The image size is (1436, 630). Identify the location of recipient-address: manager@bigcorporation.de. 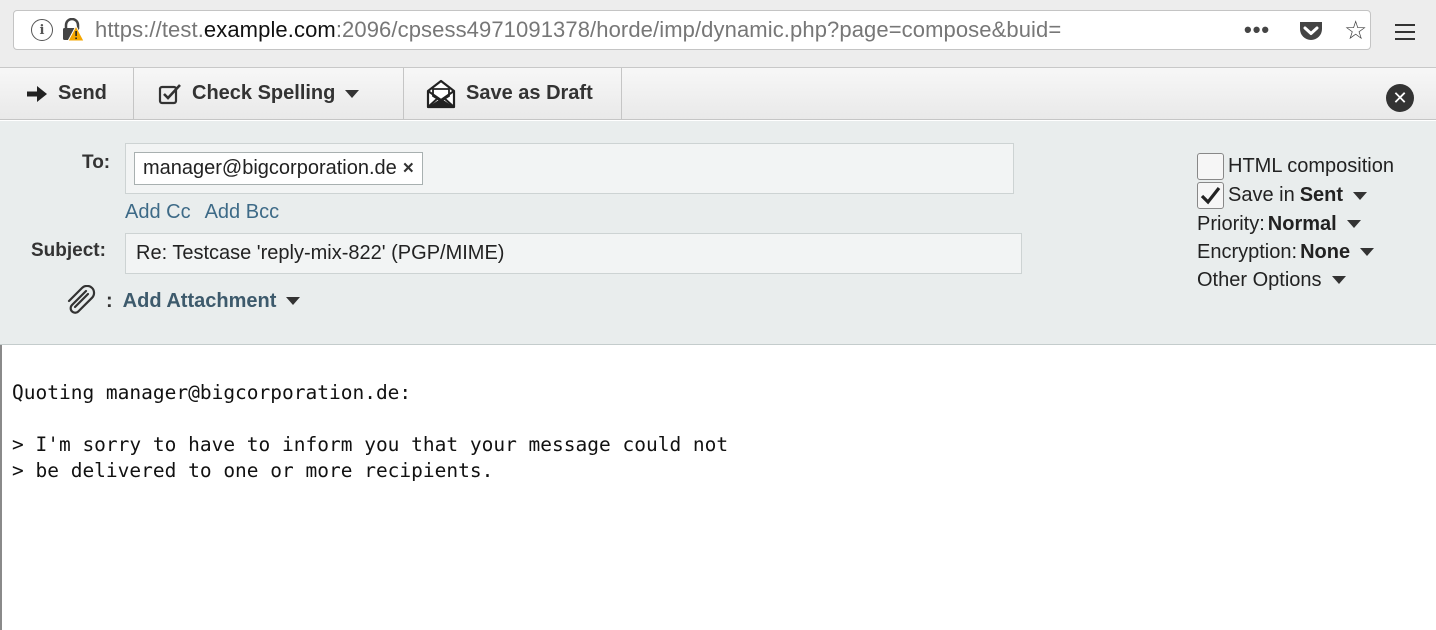
(270, 168).